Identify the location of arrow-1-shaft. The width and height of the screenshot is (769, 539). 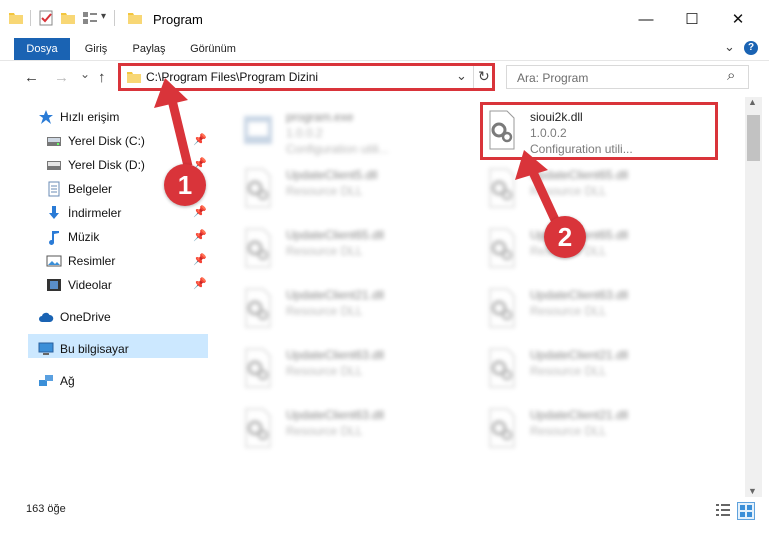
(180, 133).